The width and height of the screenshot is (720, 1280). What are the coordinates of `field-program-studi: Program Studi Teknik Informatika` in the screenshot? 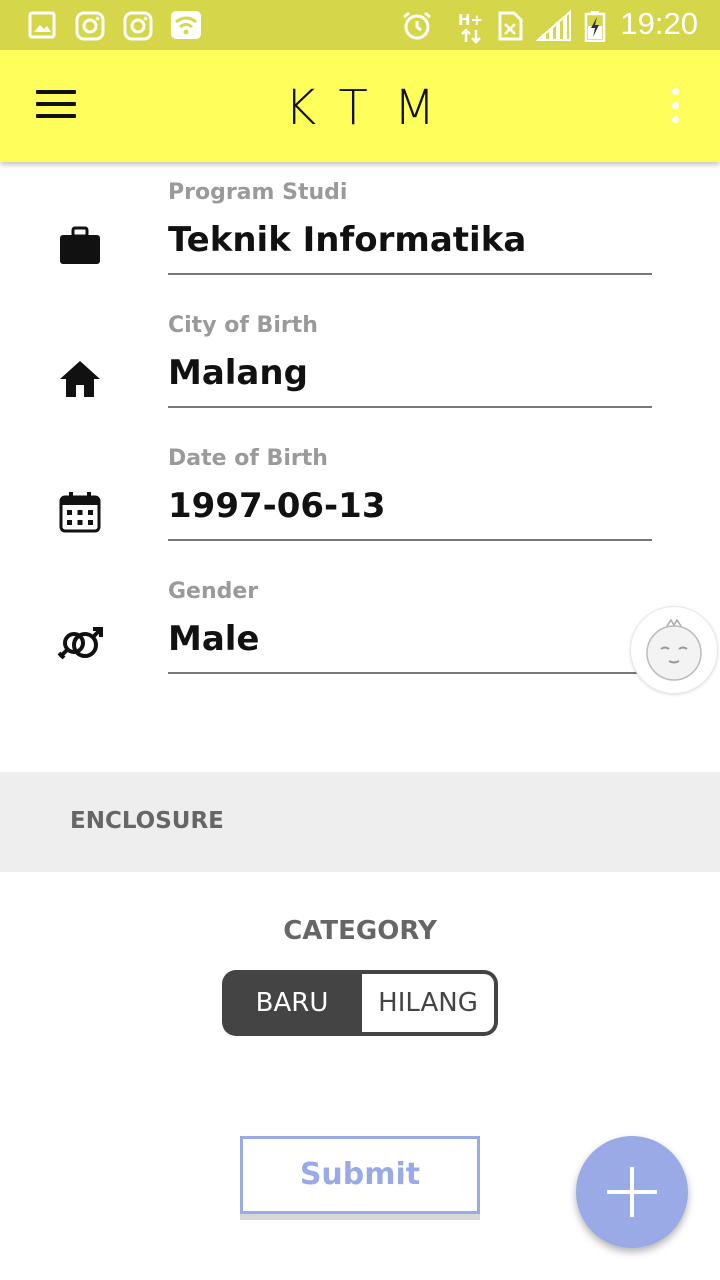 It's located at (360, 246).